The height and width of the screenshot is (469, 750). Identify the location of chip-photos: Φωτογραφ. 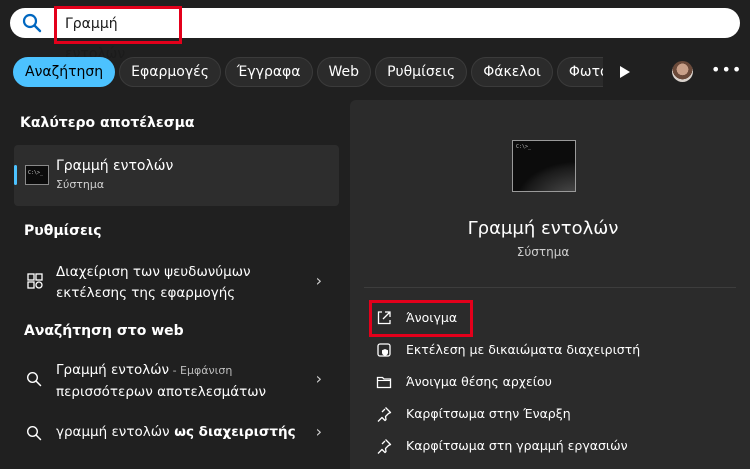
(579, 72).